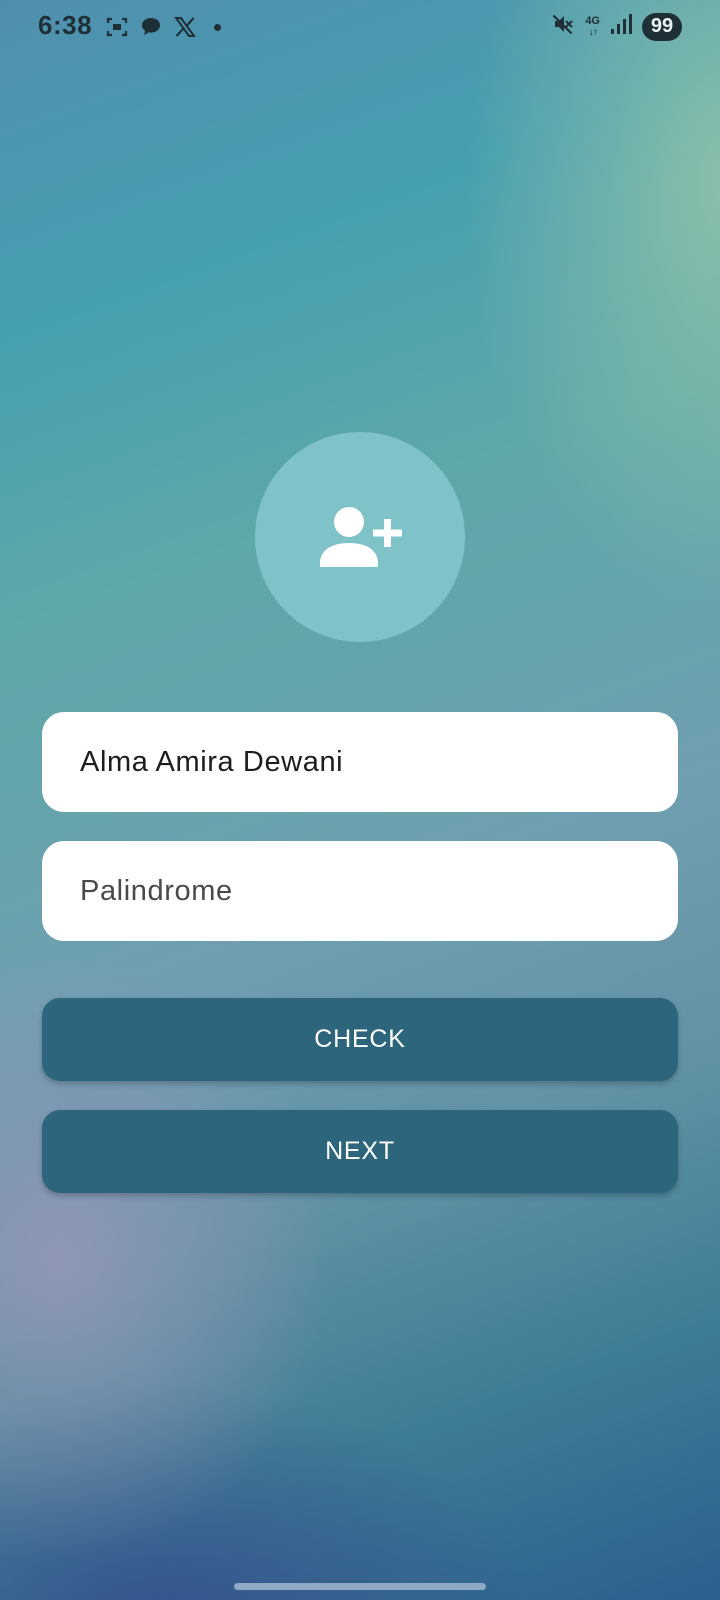 Image resolution: width=720 pixels, height=1600 pixels. I want to click on name-input, so click(360, 762).